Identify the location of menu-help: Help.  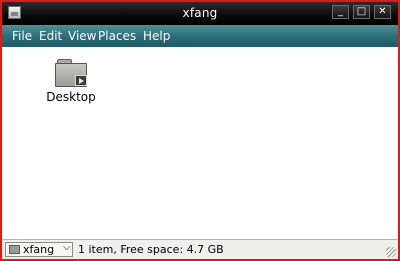
(156, 36).